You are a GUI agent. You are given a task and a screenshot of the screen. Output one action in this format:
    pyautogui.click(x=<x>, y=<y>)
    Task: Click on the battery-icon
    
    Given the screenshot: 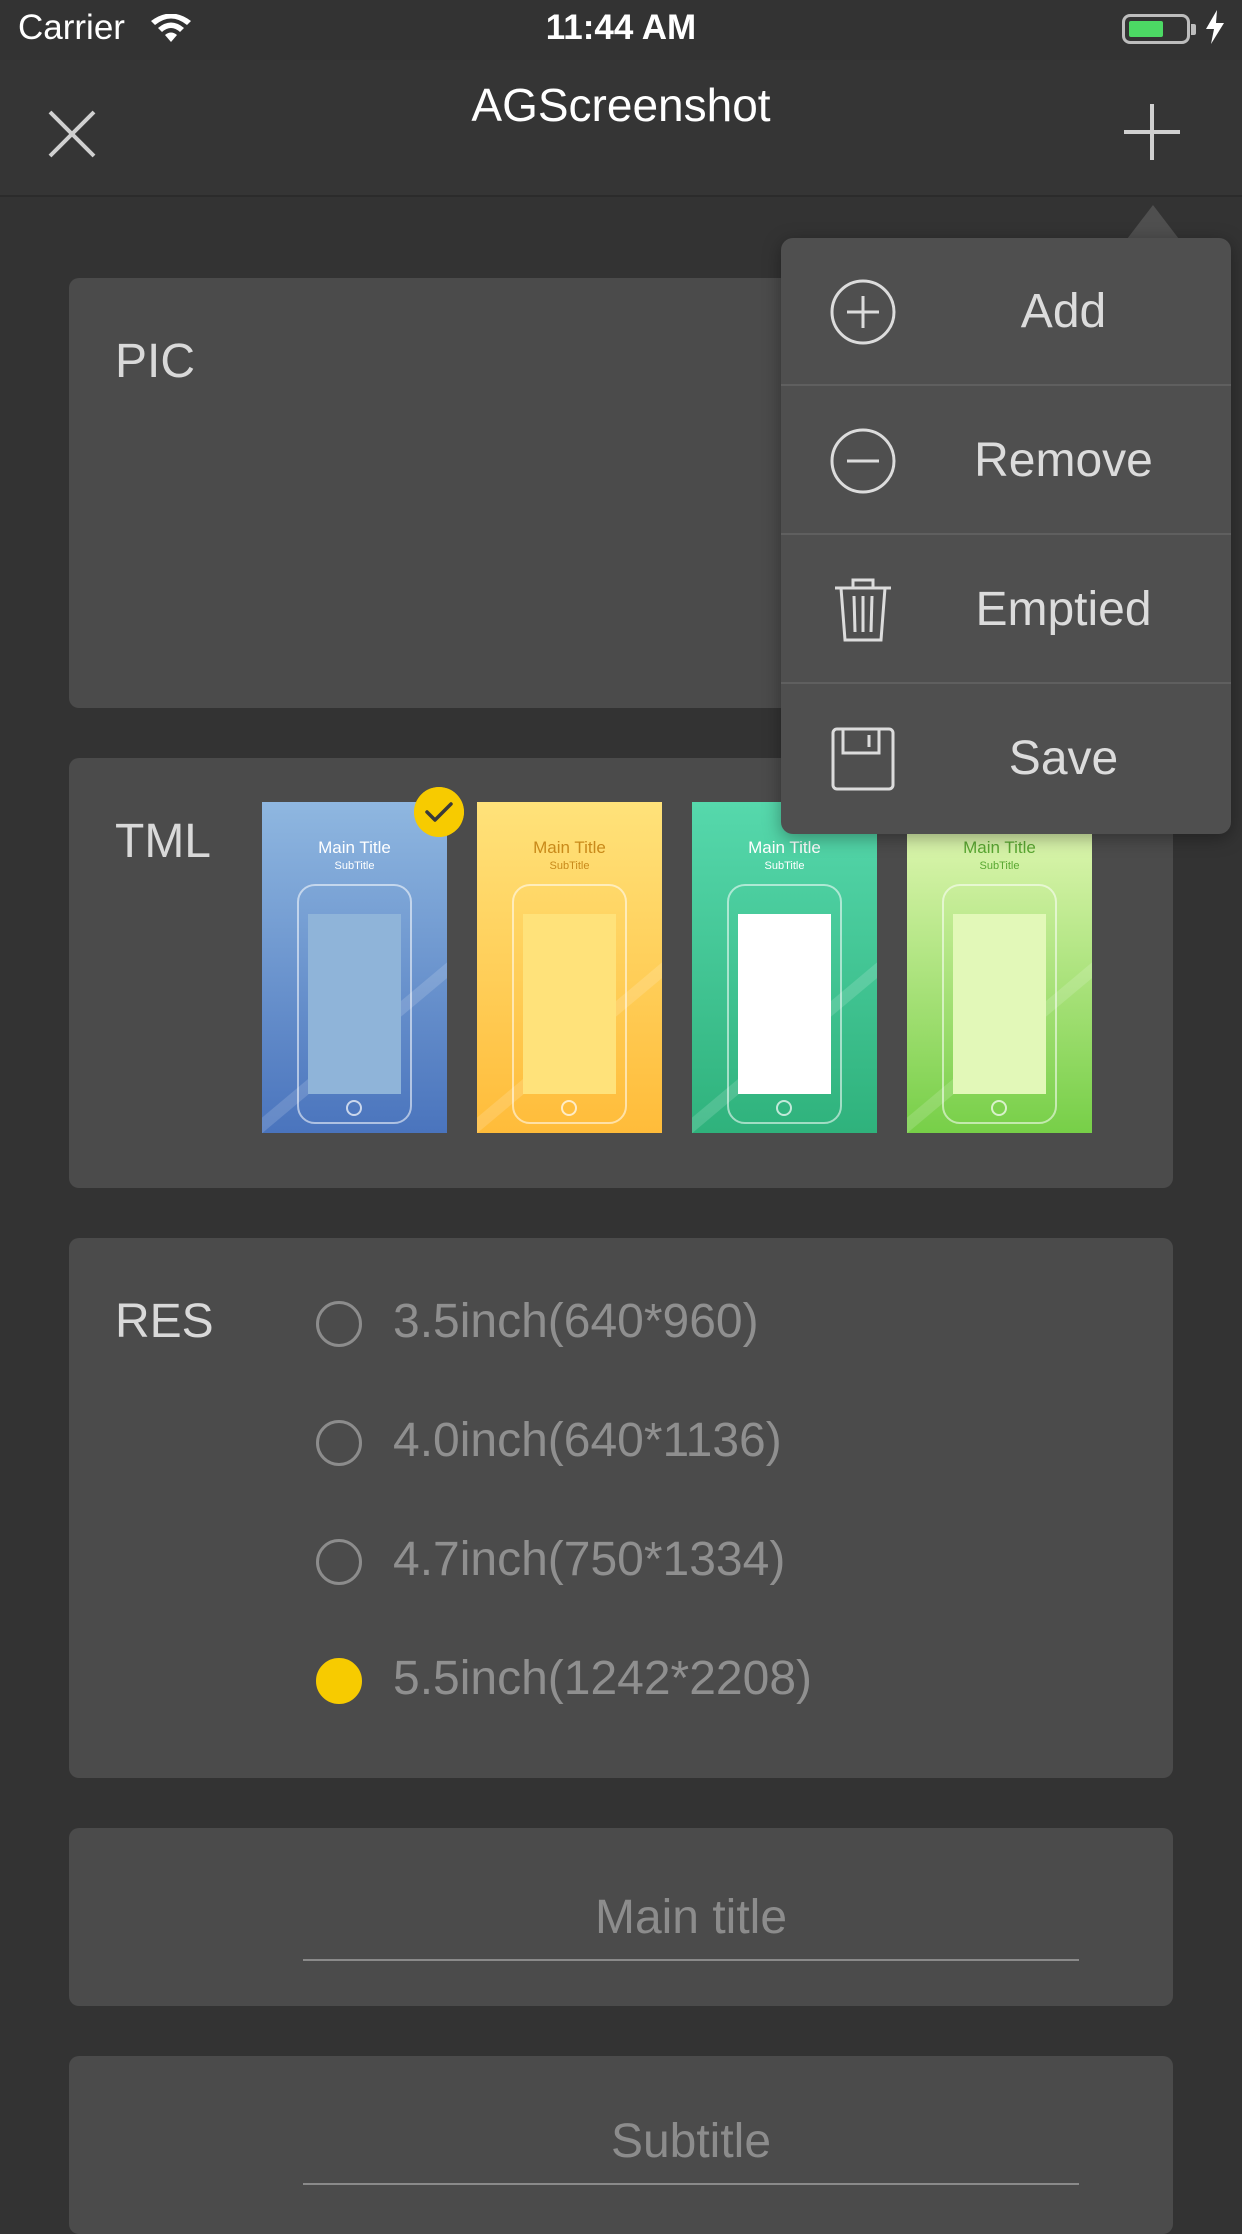 What is the action you would take?
    pyautogui.click(x=1159, y=29)
    